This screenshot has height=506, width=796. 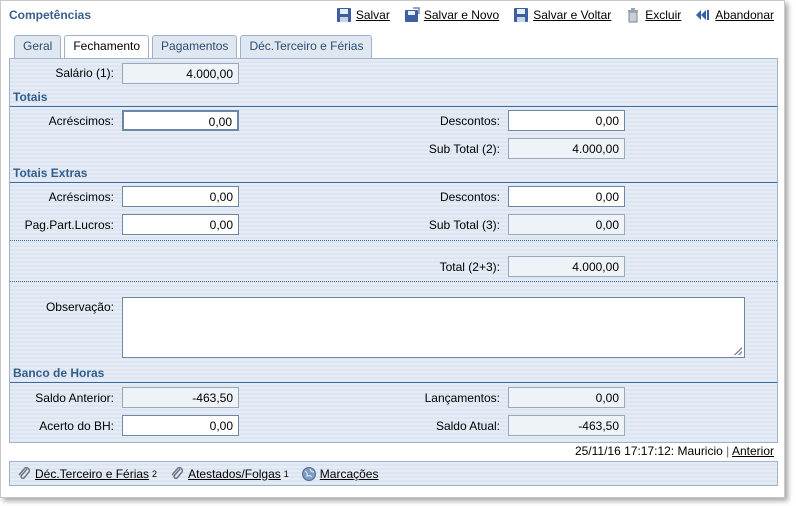 What do you see at coordinates (79, 307) in the screenshot?
I see `observacao-label: Observação:` at bounding box center [79, 307].